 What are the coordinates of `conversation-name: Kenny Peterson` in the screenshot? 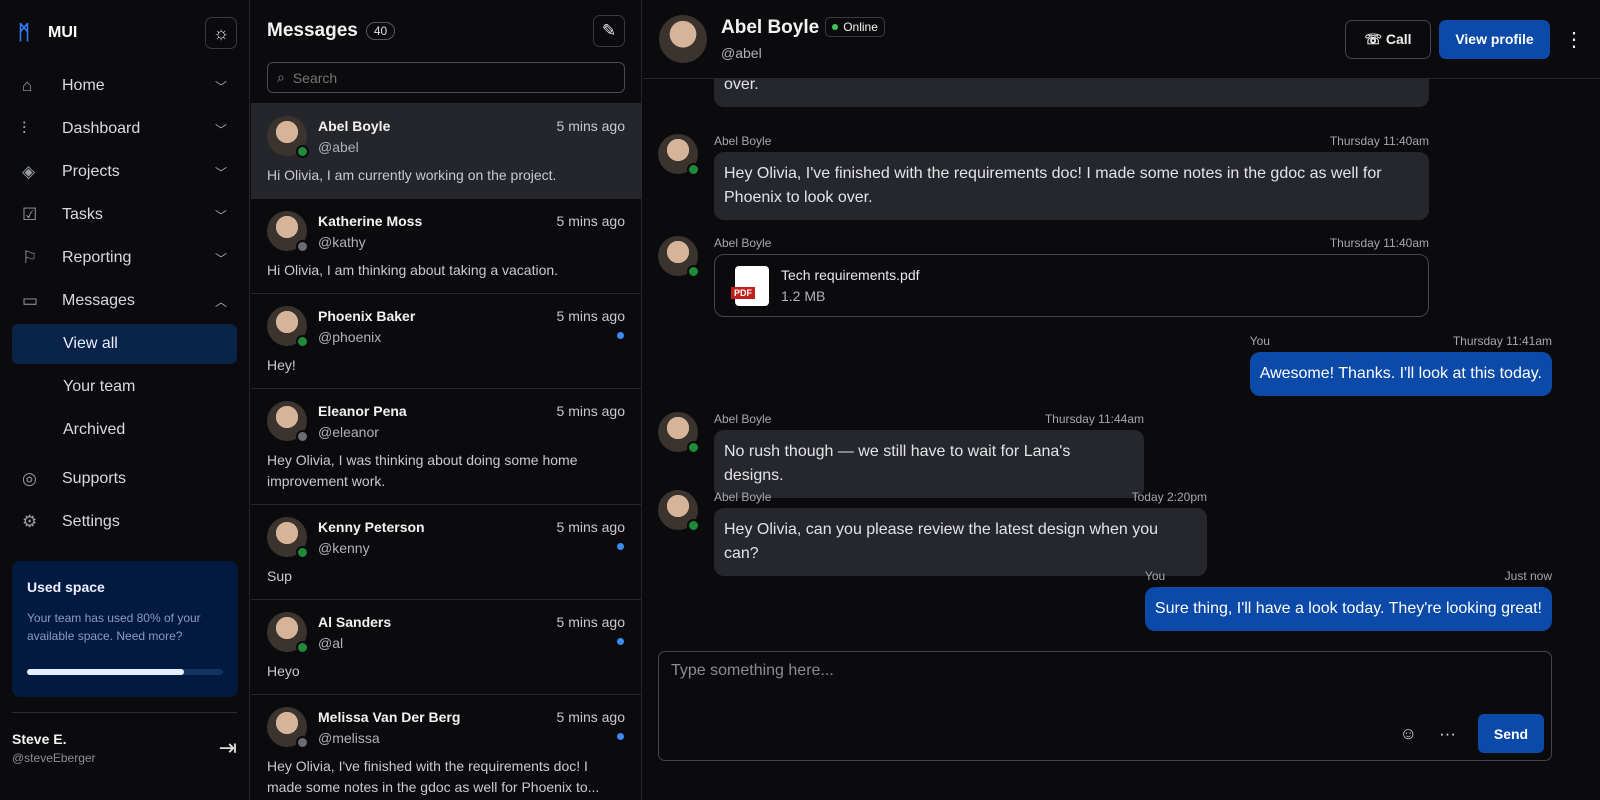 It's located at (371, 527).